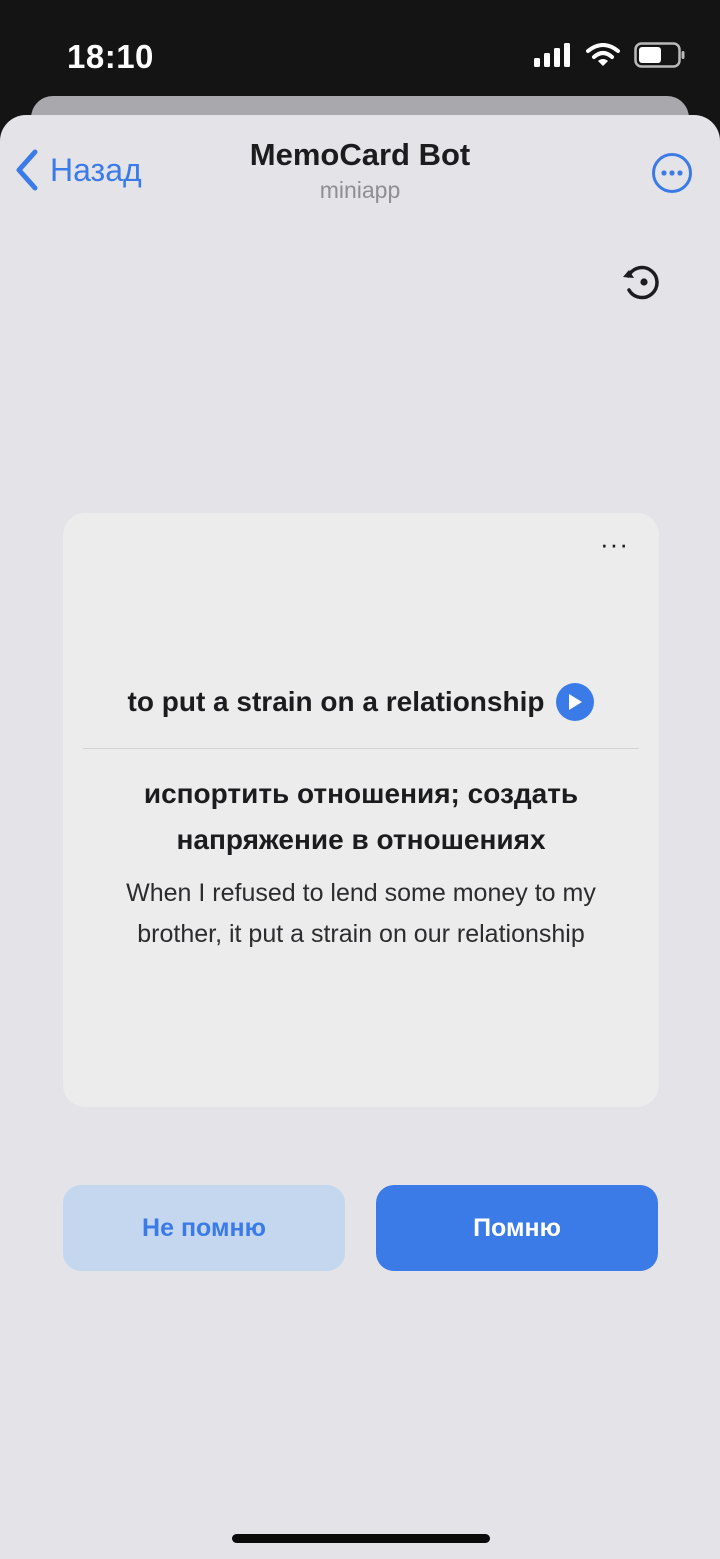 This screenshot has height=1559, width=720. Describe the element at coordinates (642, 282) in the screenshot. I see `history-reset-icon` at that location.